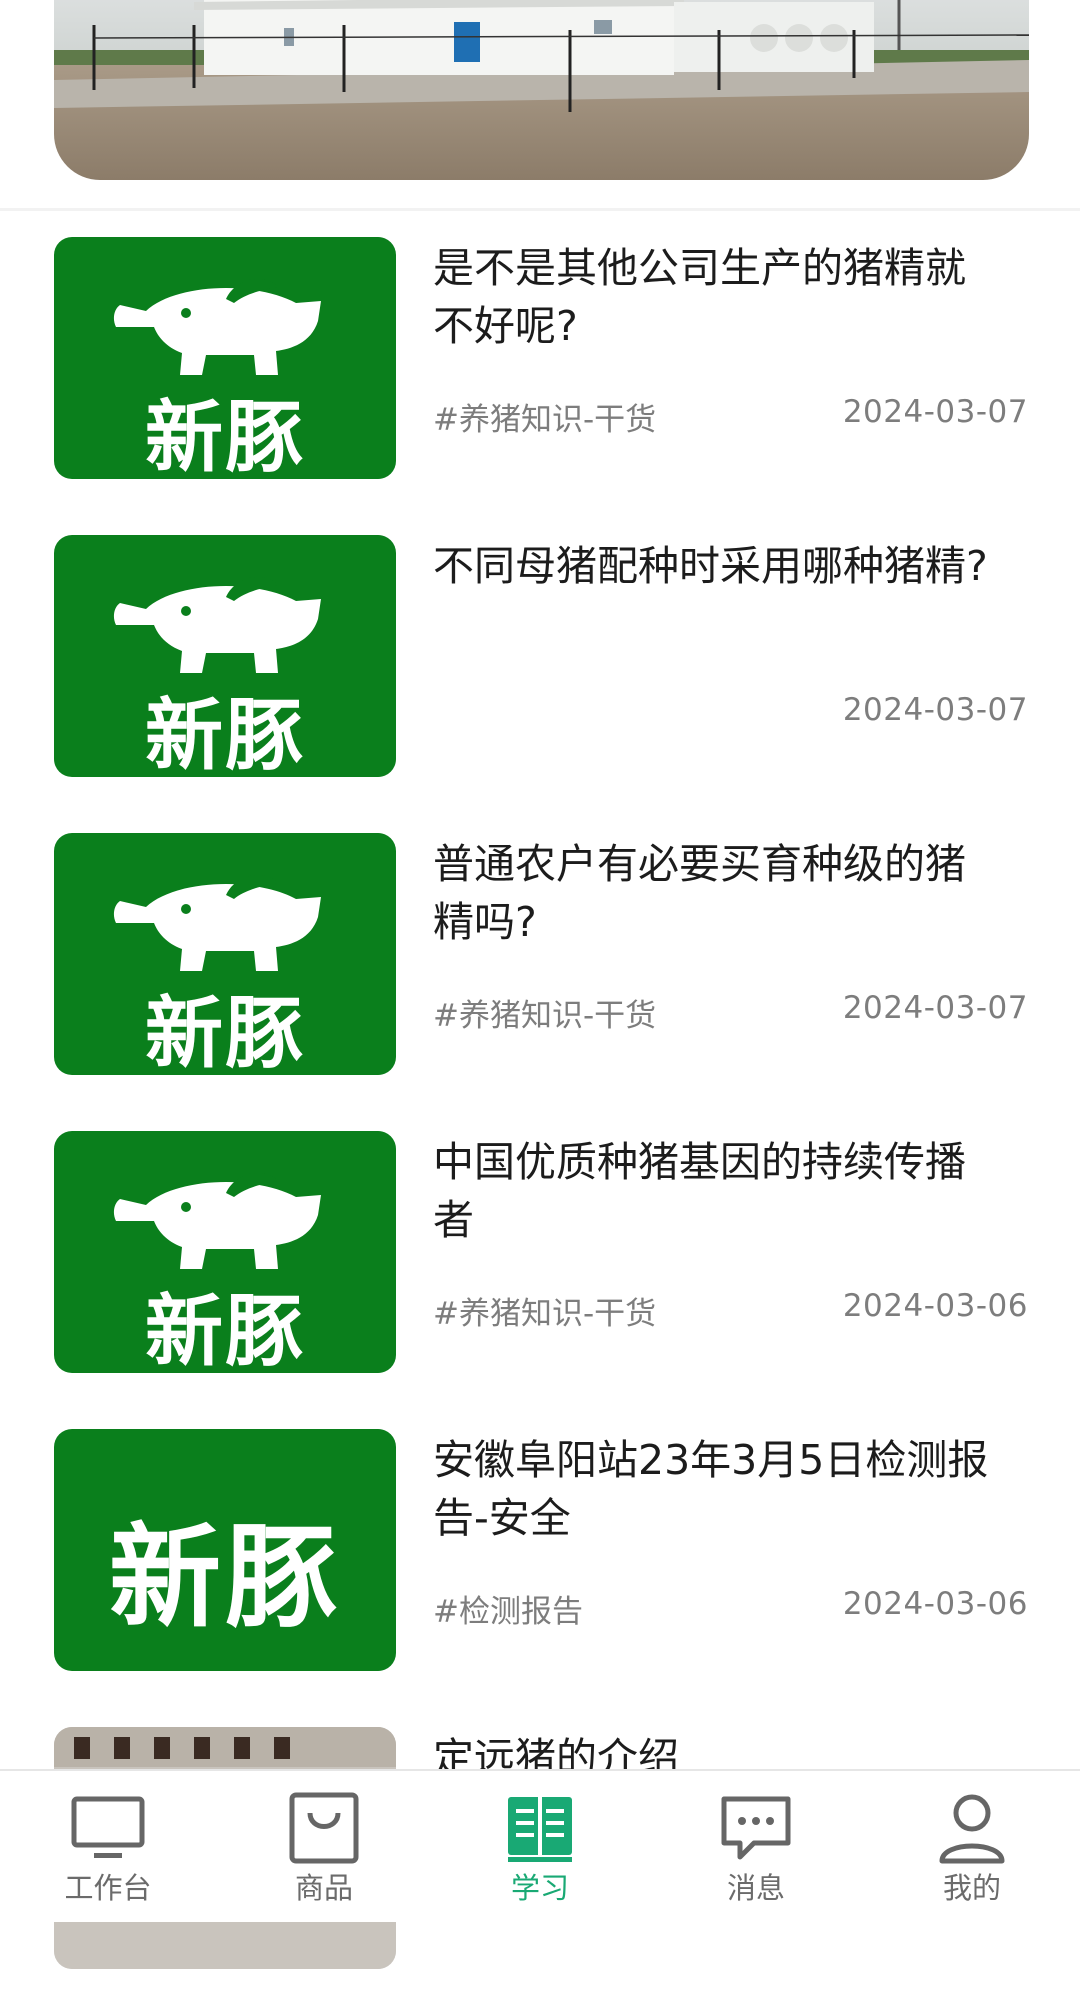 This screenshot has width=1080, height=1999. I want to click on article-item: 新豚 不同母猪配种时采用哪种猪精? 2024-03-07, so click(540, 658).